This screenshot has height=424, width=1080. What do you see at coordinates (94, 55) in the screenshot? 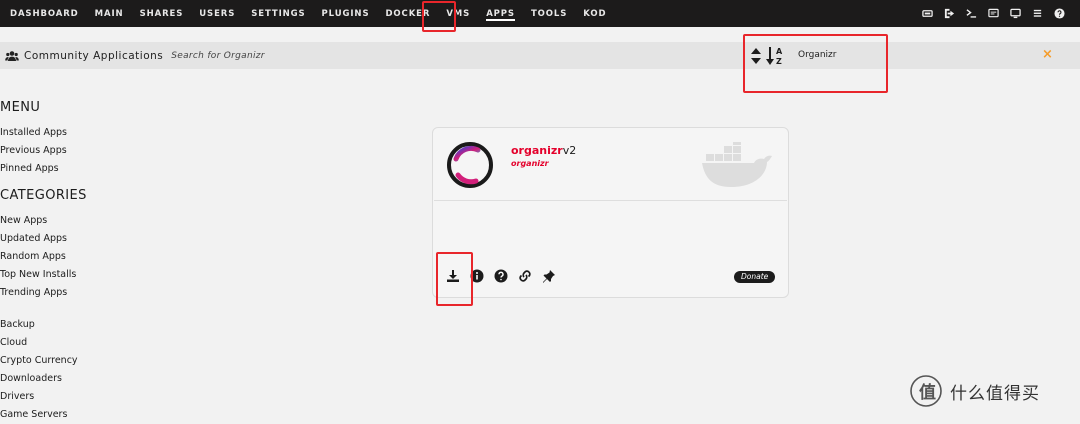
I see `page-title: Community Applications` at bounding box center [94, 55].